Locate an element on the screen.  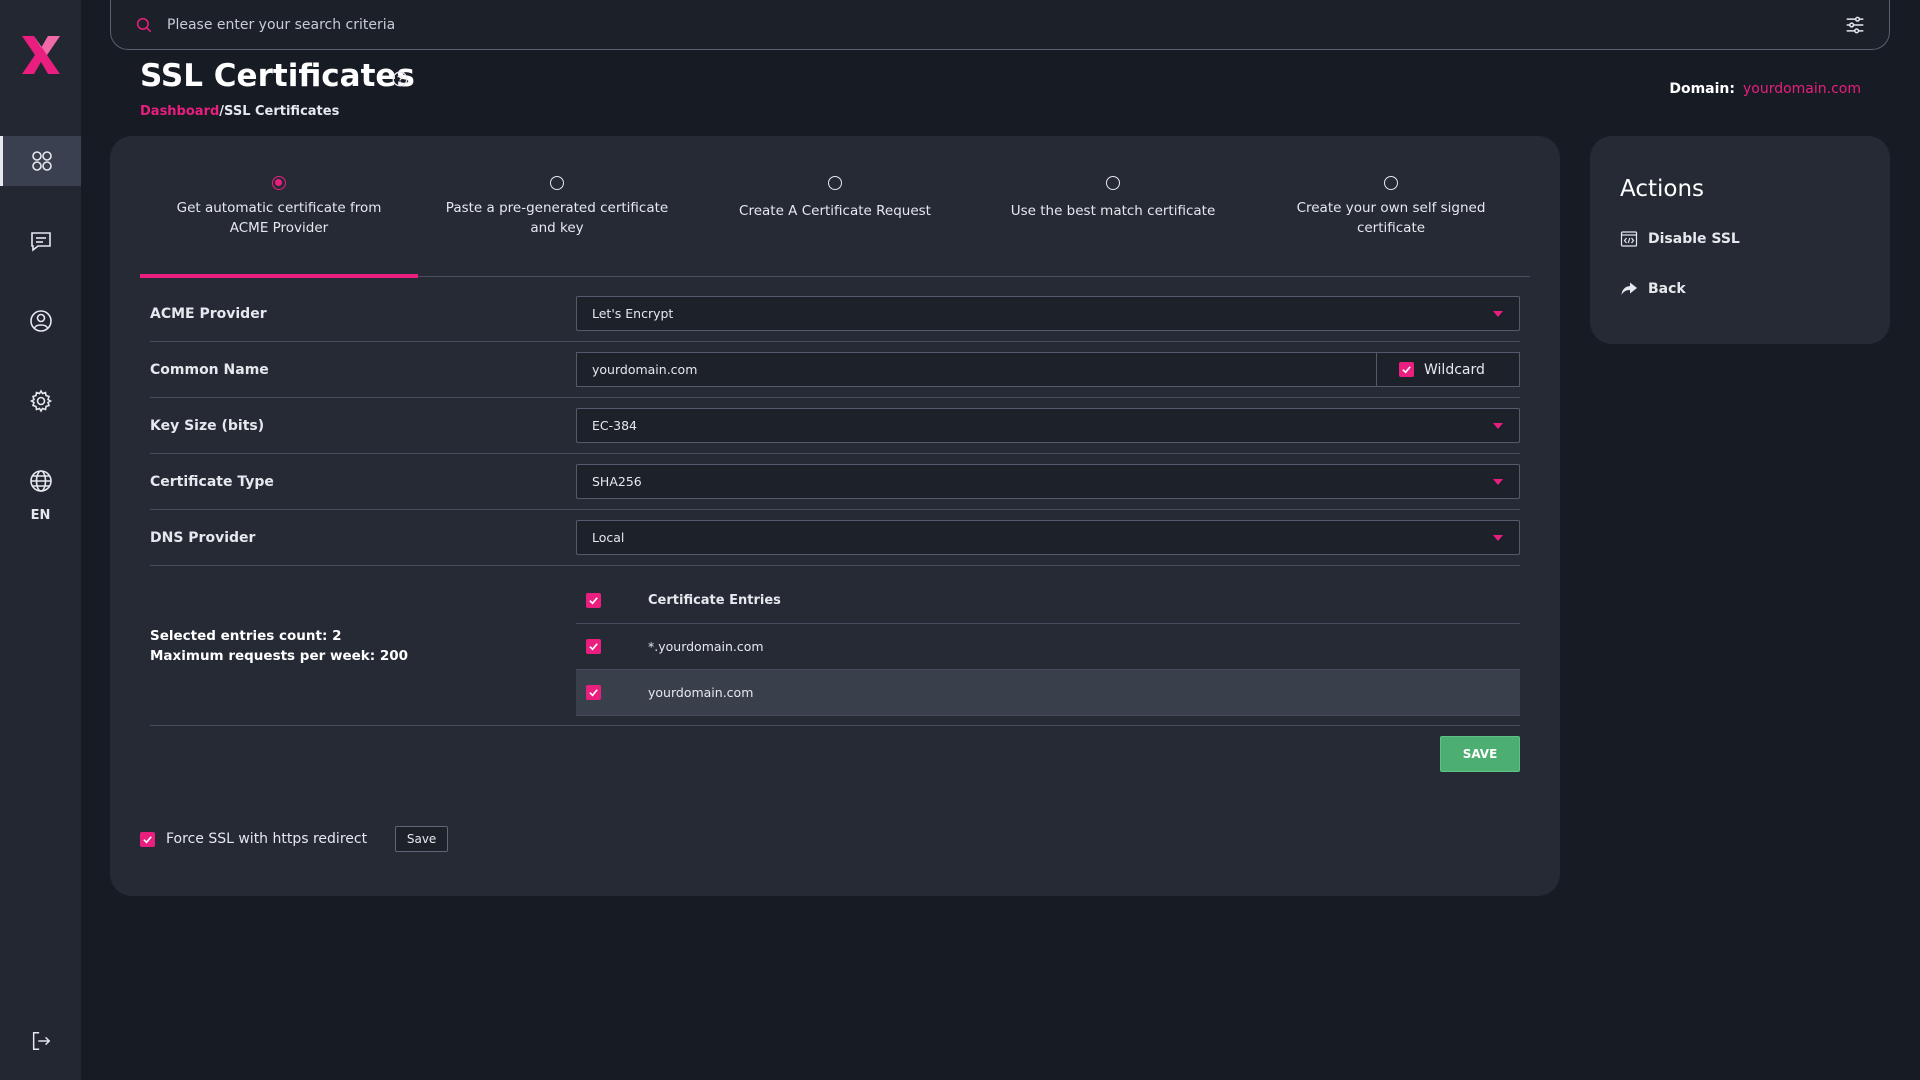
page-title: SSL Certificates is located at coordinates (277, 76).